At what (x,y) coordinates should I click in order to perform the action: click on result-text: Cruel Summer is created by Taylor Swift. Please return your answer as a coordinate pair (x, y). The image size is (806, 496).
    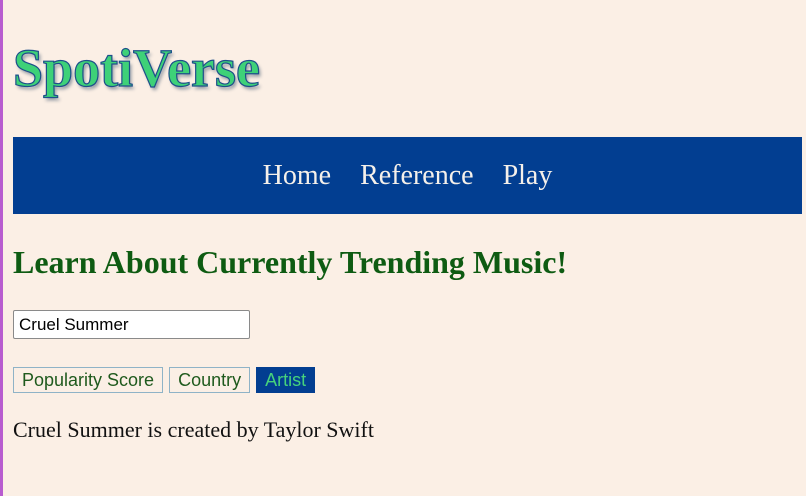
    Looking at the image, I should click on (193, 429).